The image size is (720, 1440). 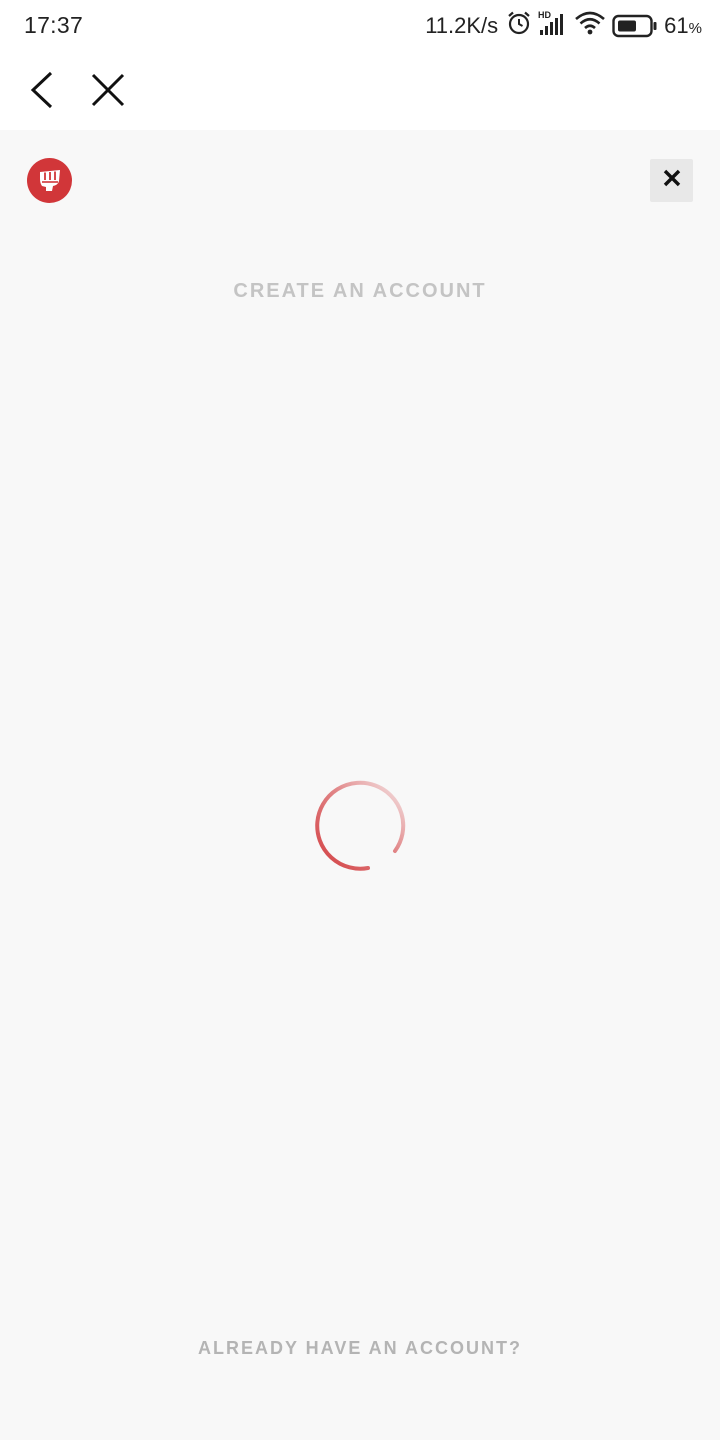 I want to click on alarm-icon, so click(x=519, y=26).